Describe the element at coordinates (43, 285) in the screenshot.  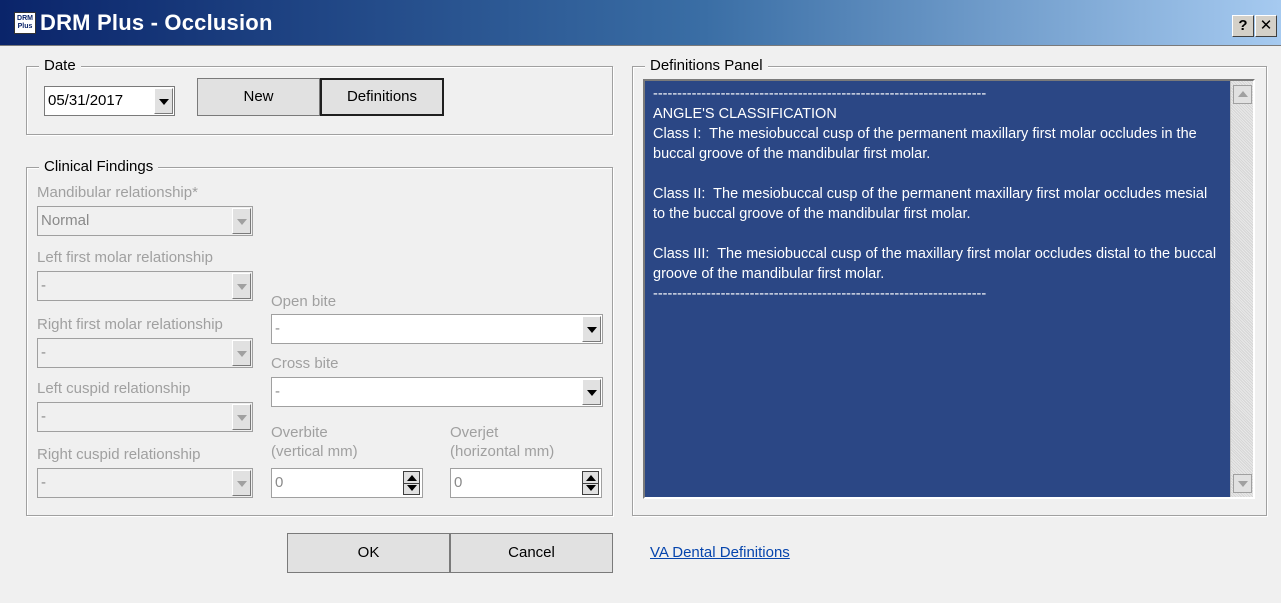
I see `left-first-molar-value: -` at that location.